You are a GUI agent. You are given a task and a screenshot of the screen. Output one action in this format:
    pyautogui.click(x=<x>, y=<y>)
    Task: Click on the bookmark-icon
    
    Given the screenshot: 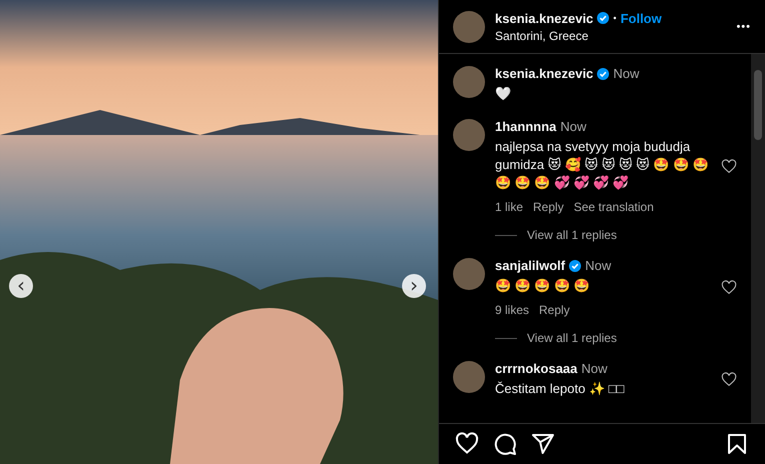 What is the action you would take?
    pyautogui.click(x=737, y=444)
    